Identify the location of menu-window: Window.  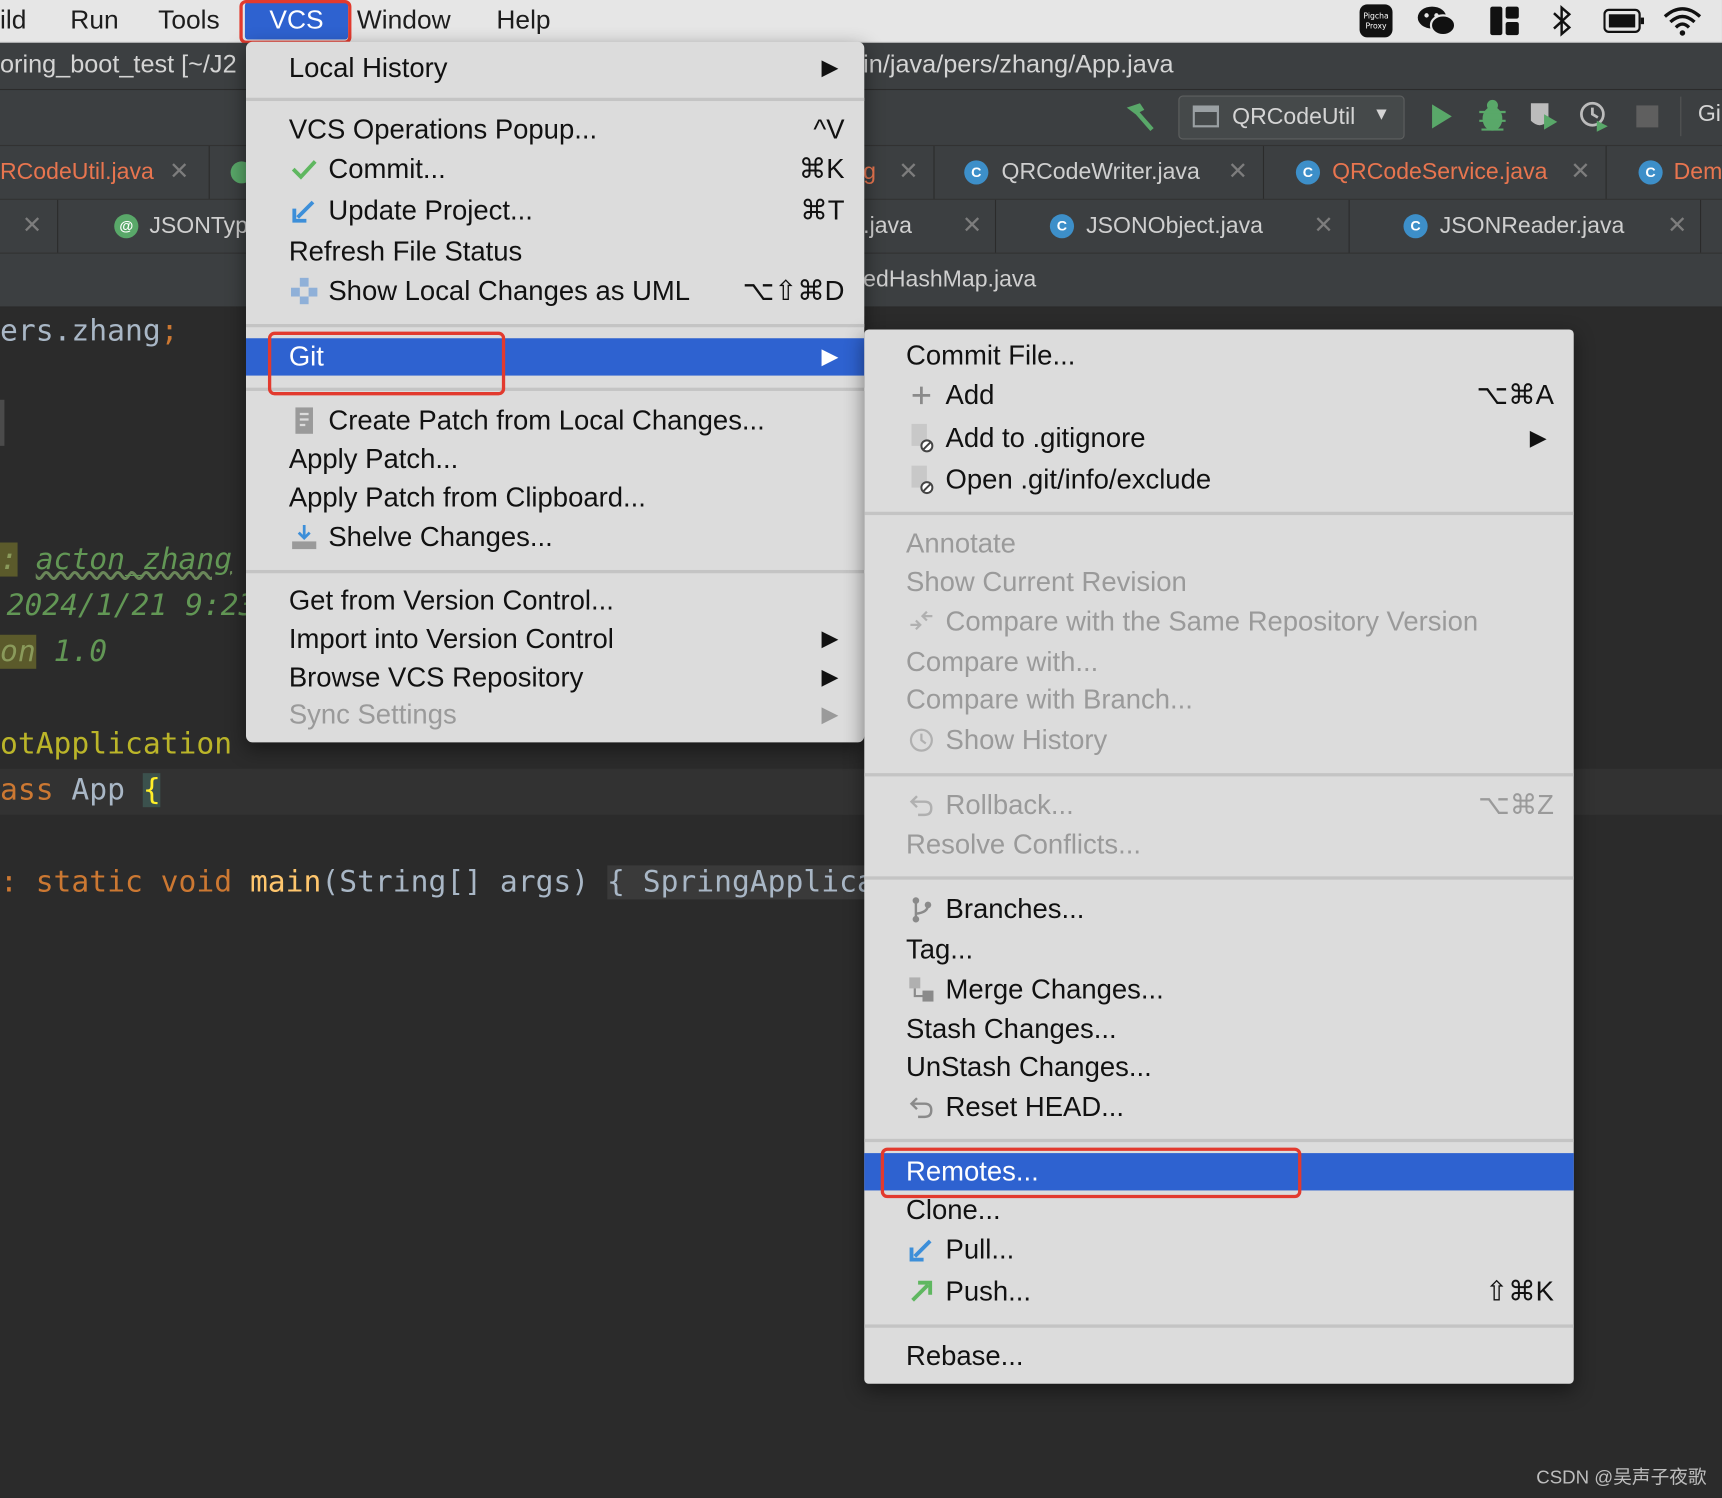
(404, 20).